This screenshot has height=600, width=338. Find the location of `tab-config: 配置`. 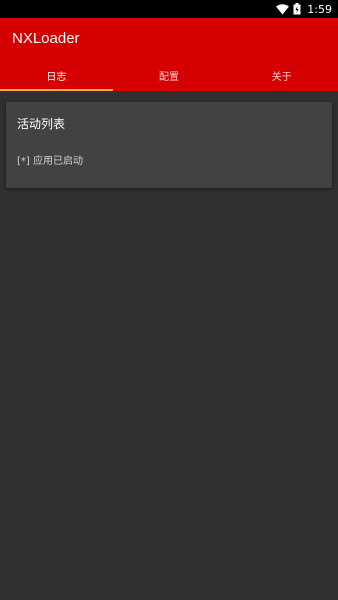

tab-config: 配置 is located at coordinates (169, 75).